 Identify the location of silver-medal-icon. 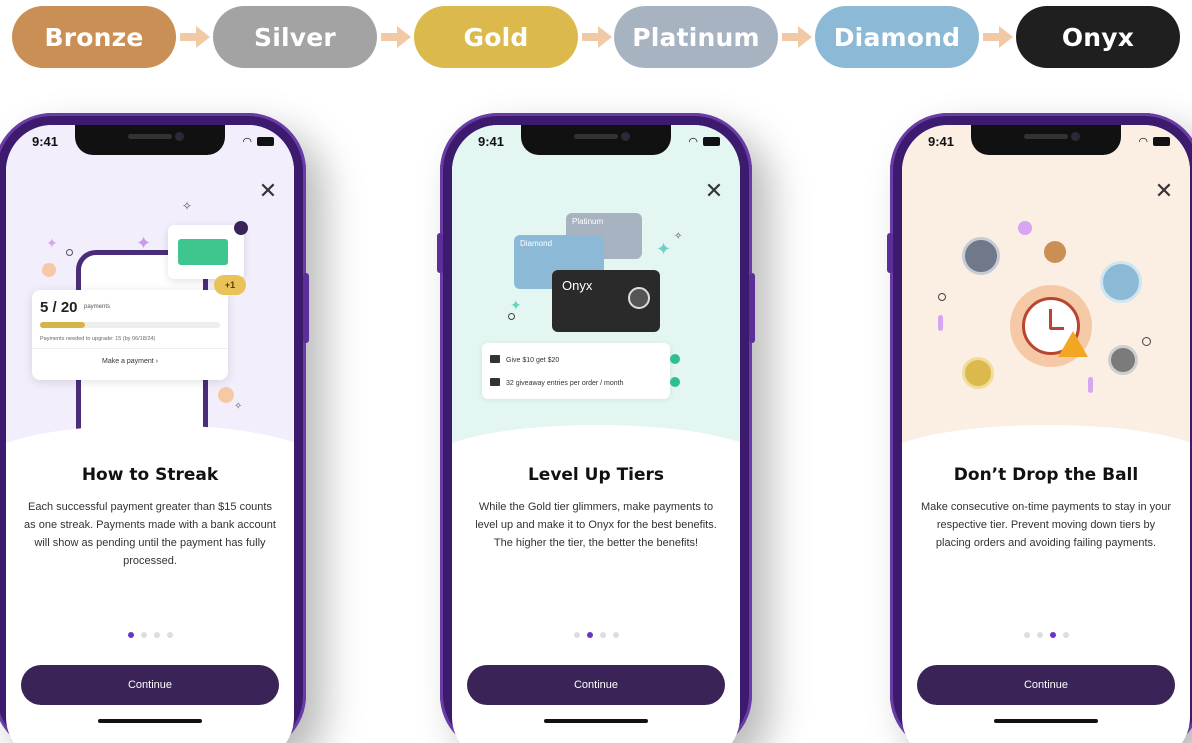
(1123, 360).